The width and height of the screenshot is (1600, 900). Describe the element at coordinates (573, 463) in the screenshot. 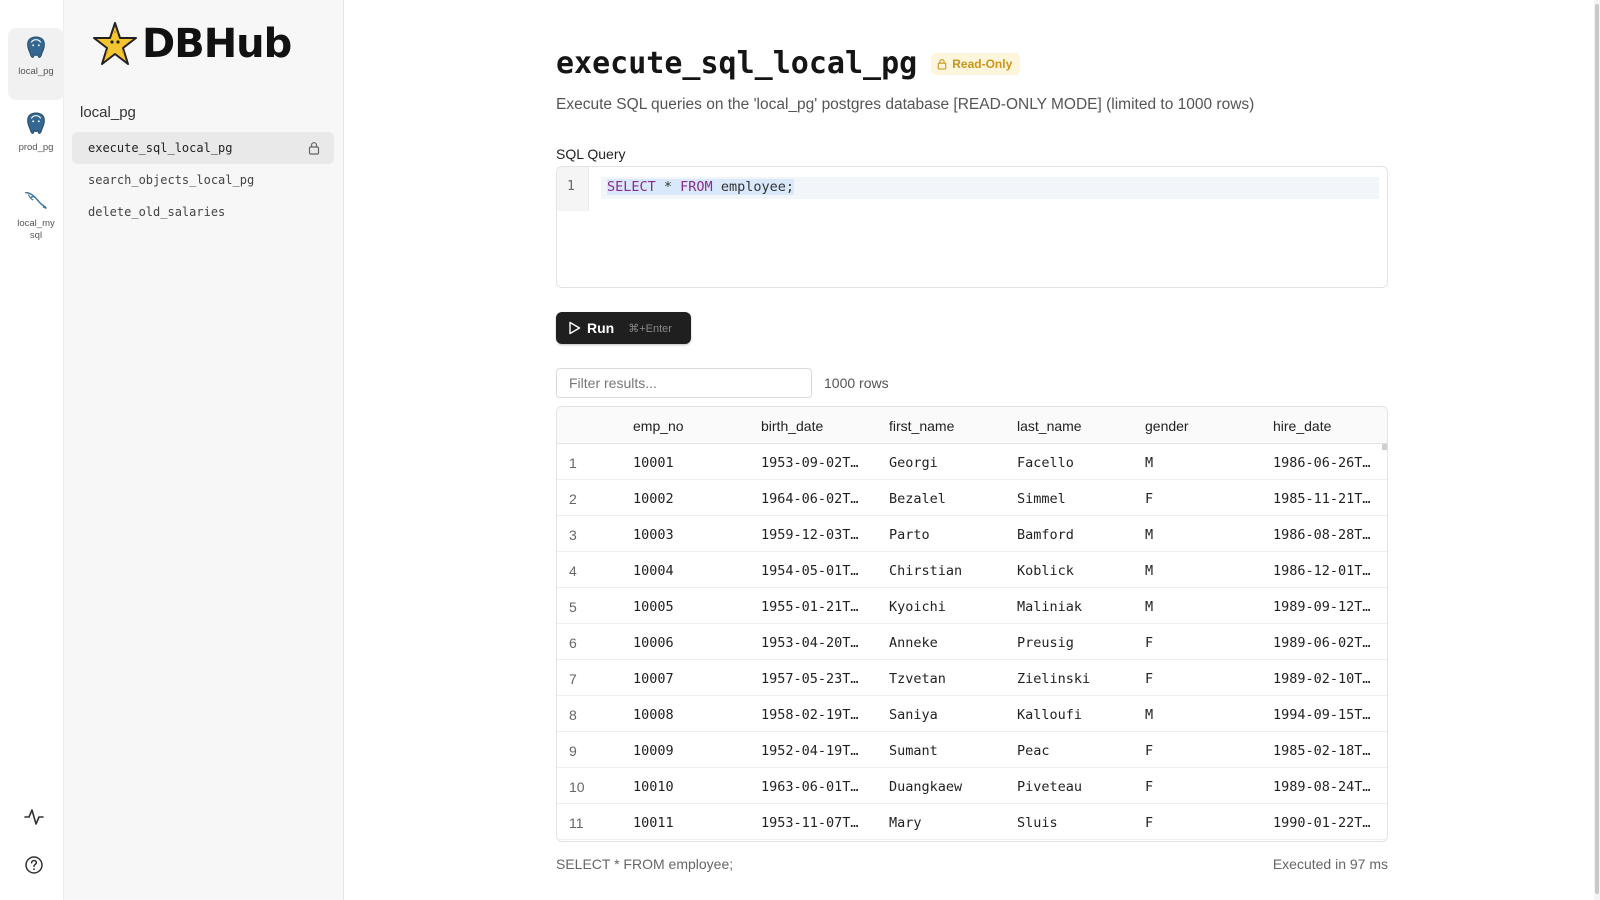

I see `row-index: 1` at that location.